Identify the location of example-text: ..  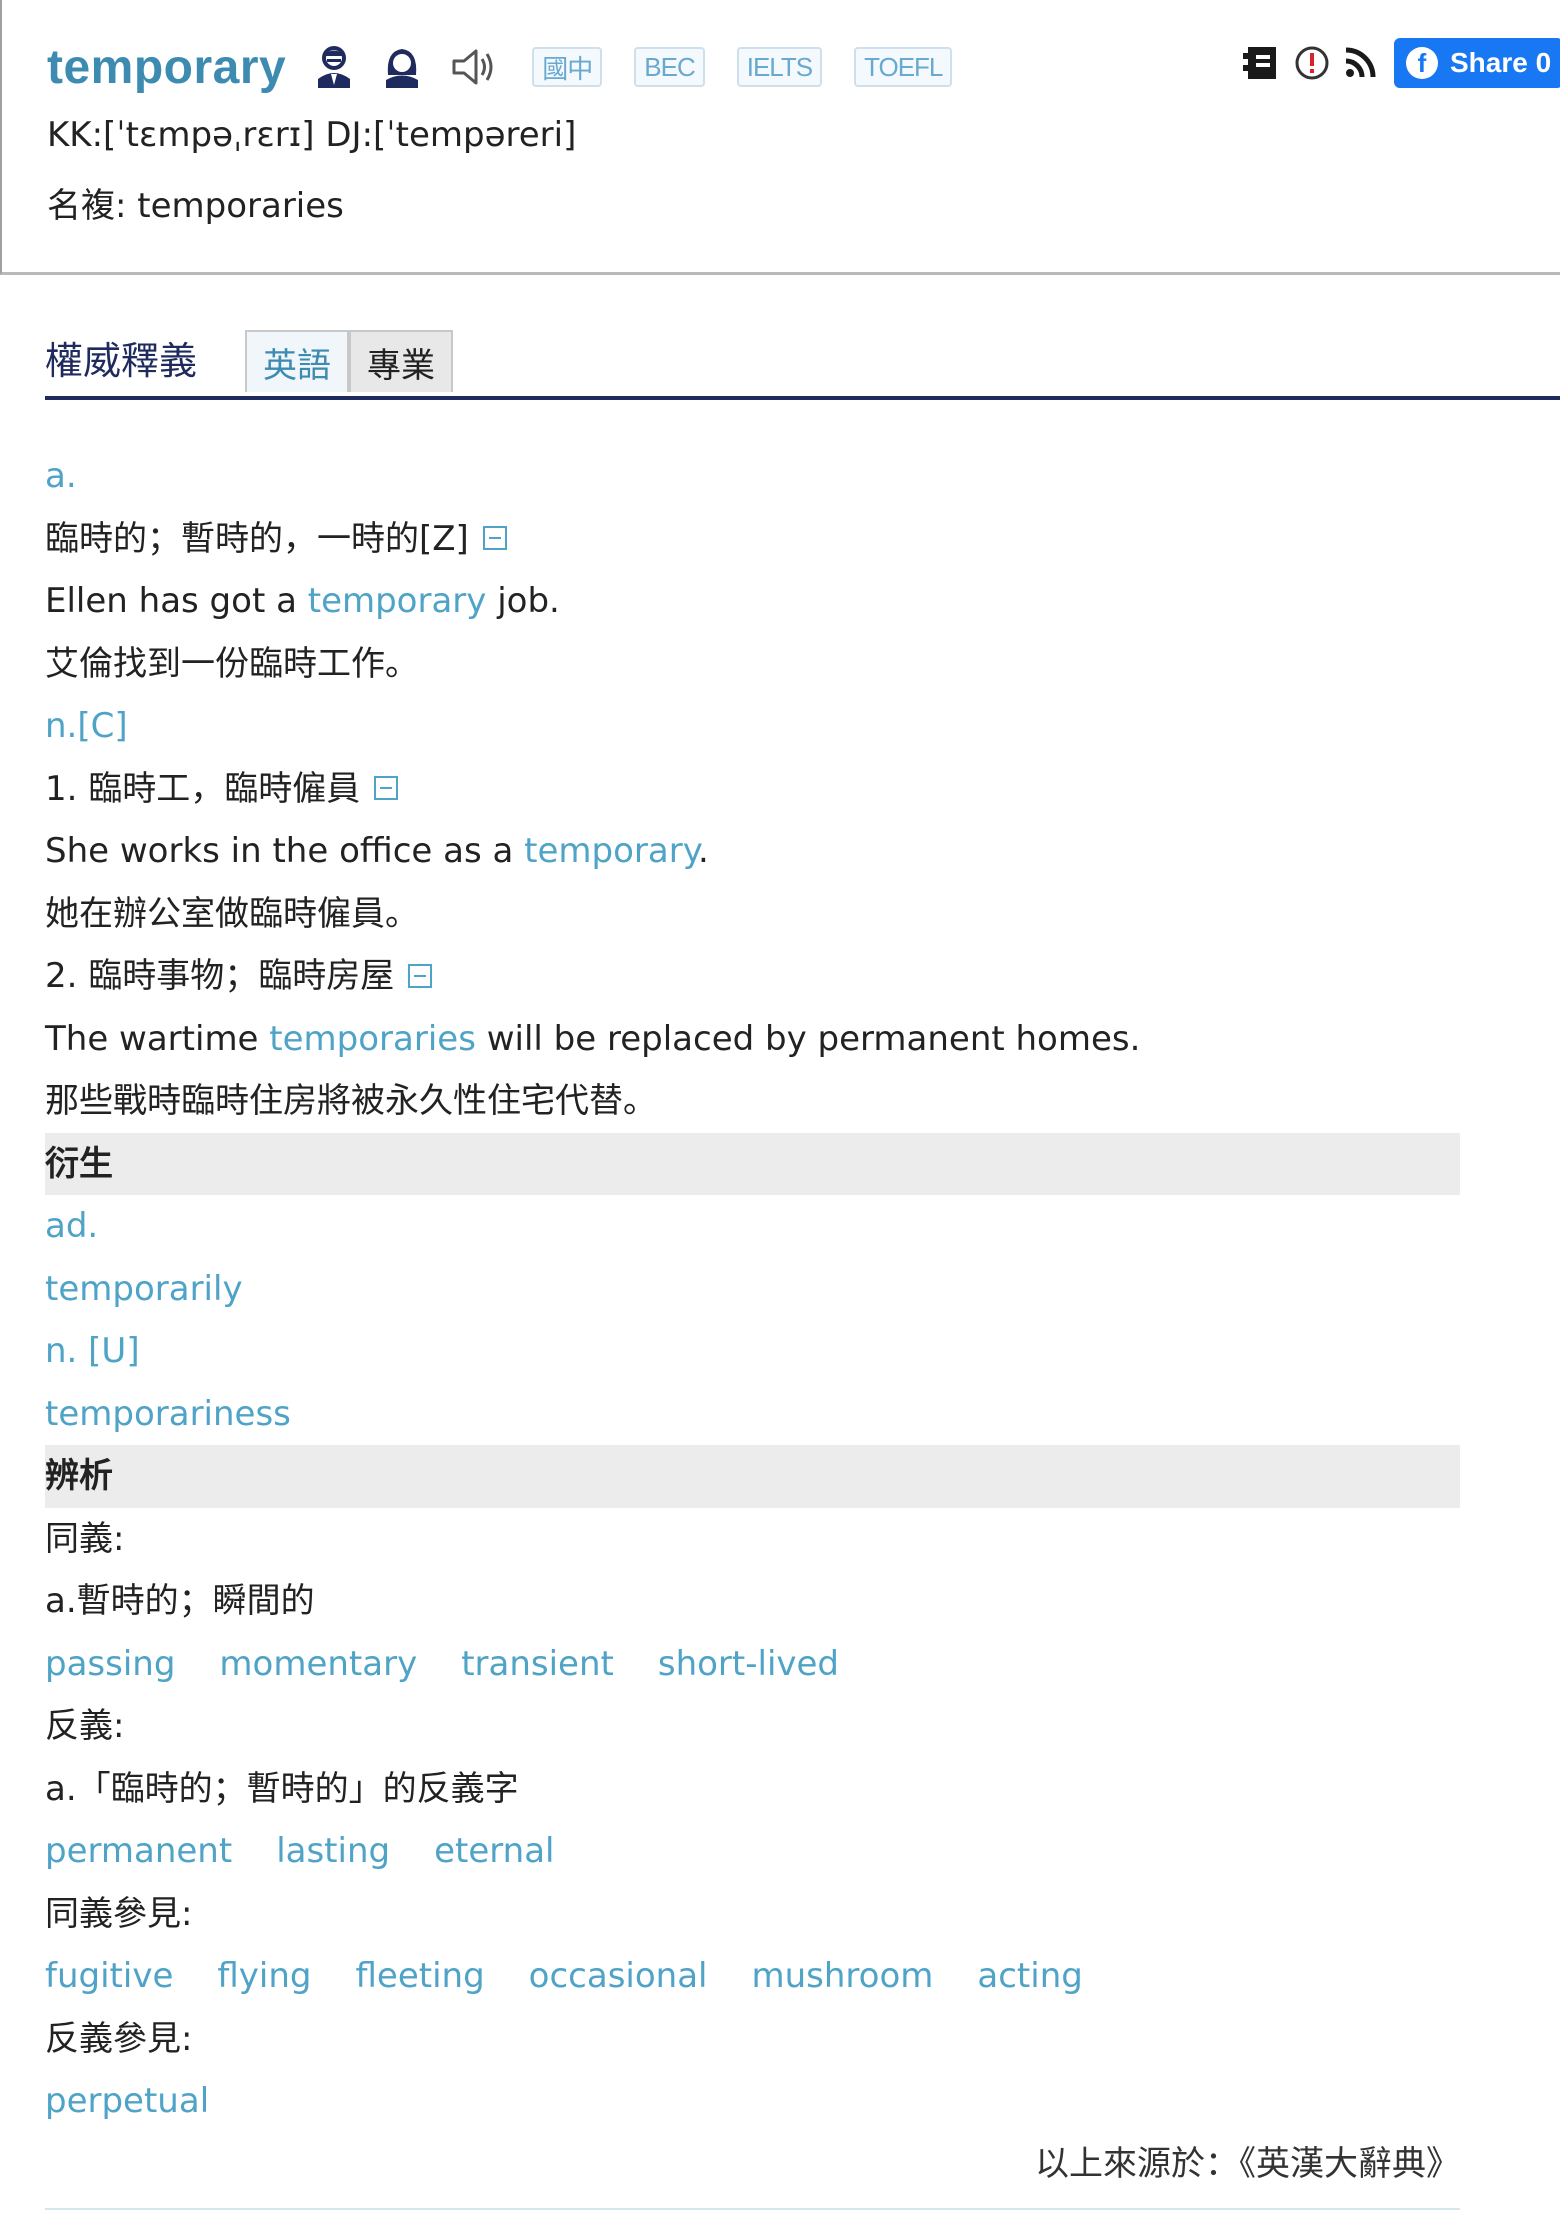
(703, 851).